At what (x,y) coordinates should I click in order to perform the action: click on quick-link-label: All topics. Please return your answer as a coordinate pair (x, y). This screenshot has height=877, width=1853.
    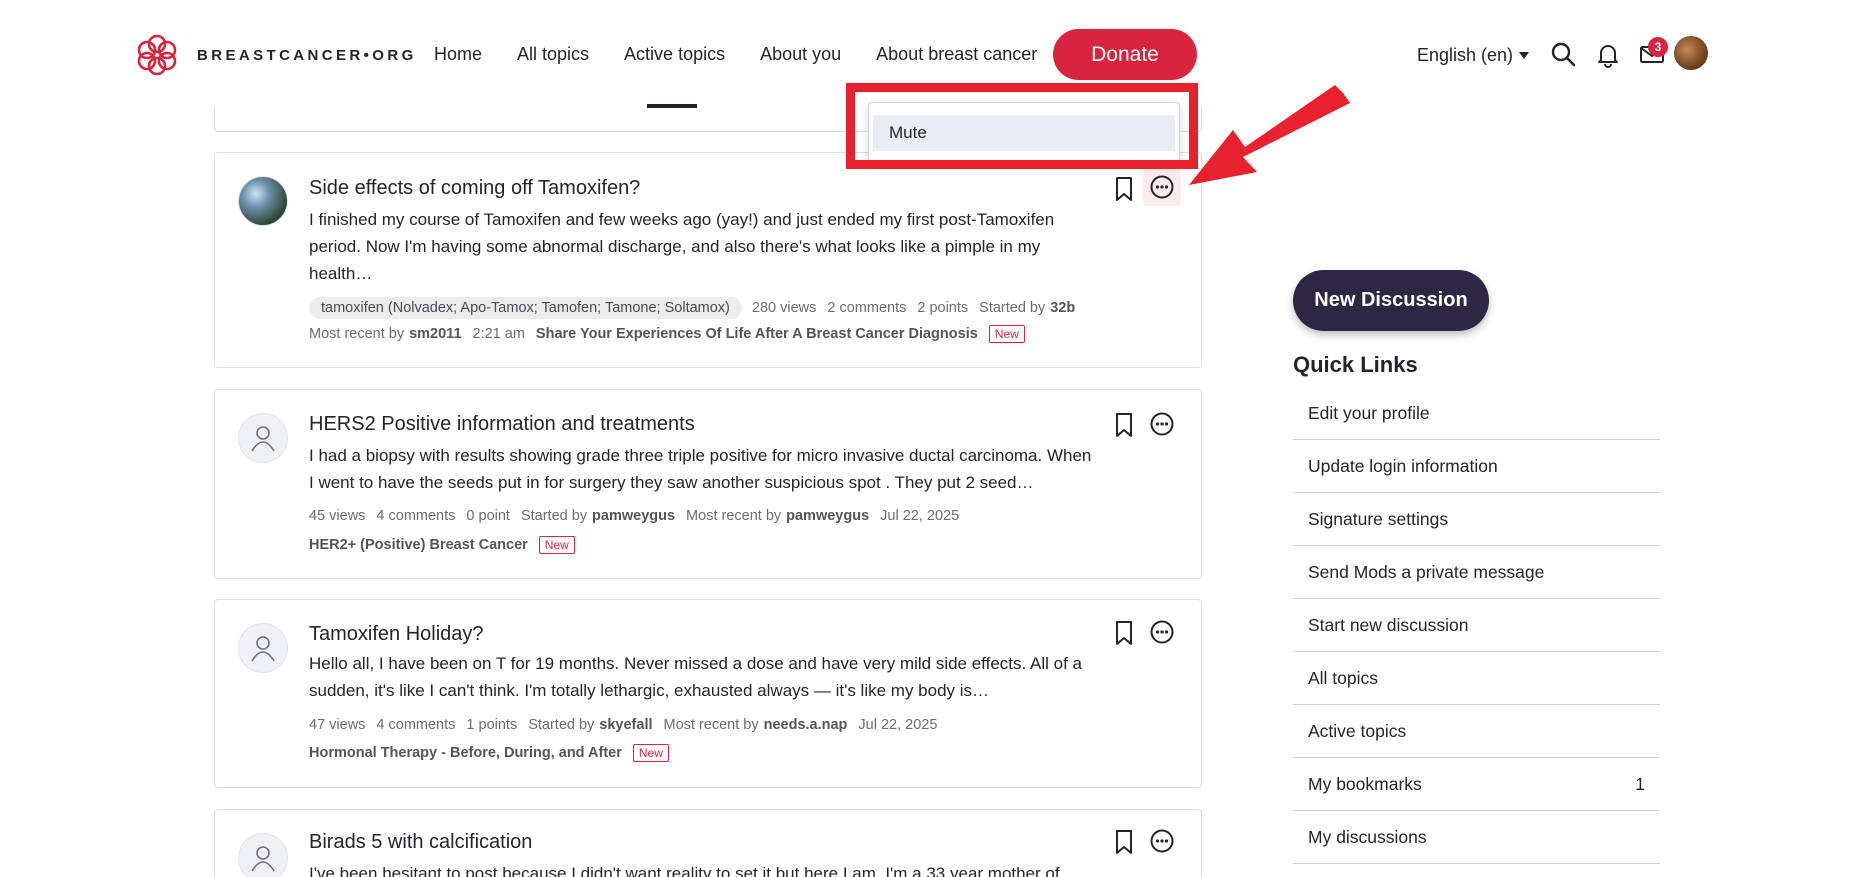
    Looking at the image, I should click on (1343, 677).